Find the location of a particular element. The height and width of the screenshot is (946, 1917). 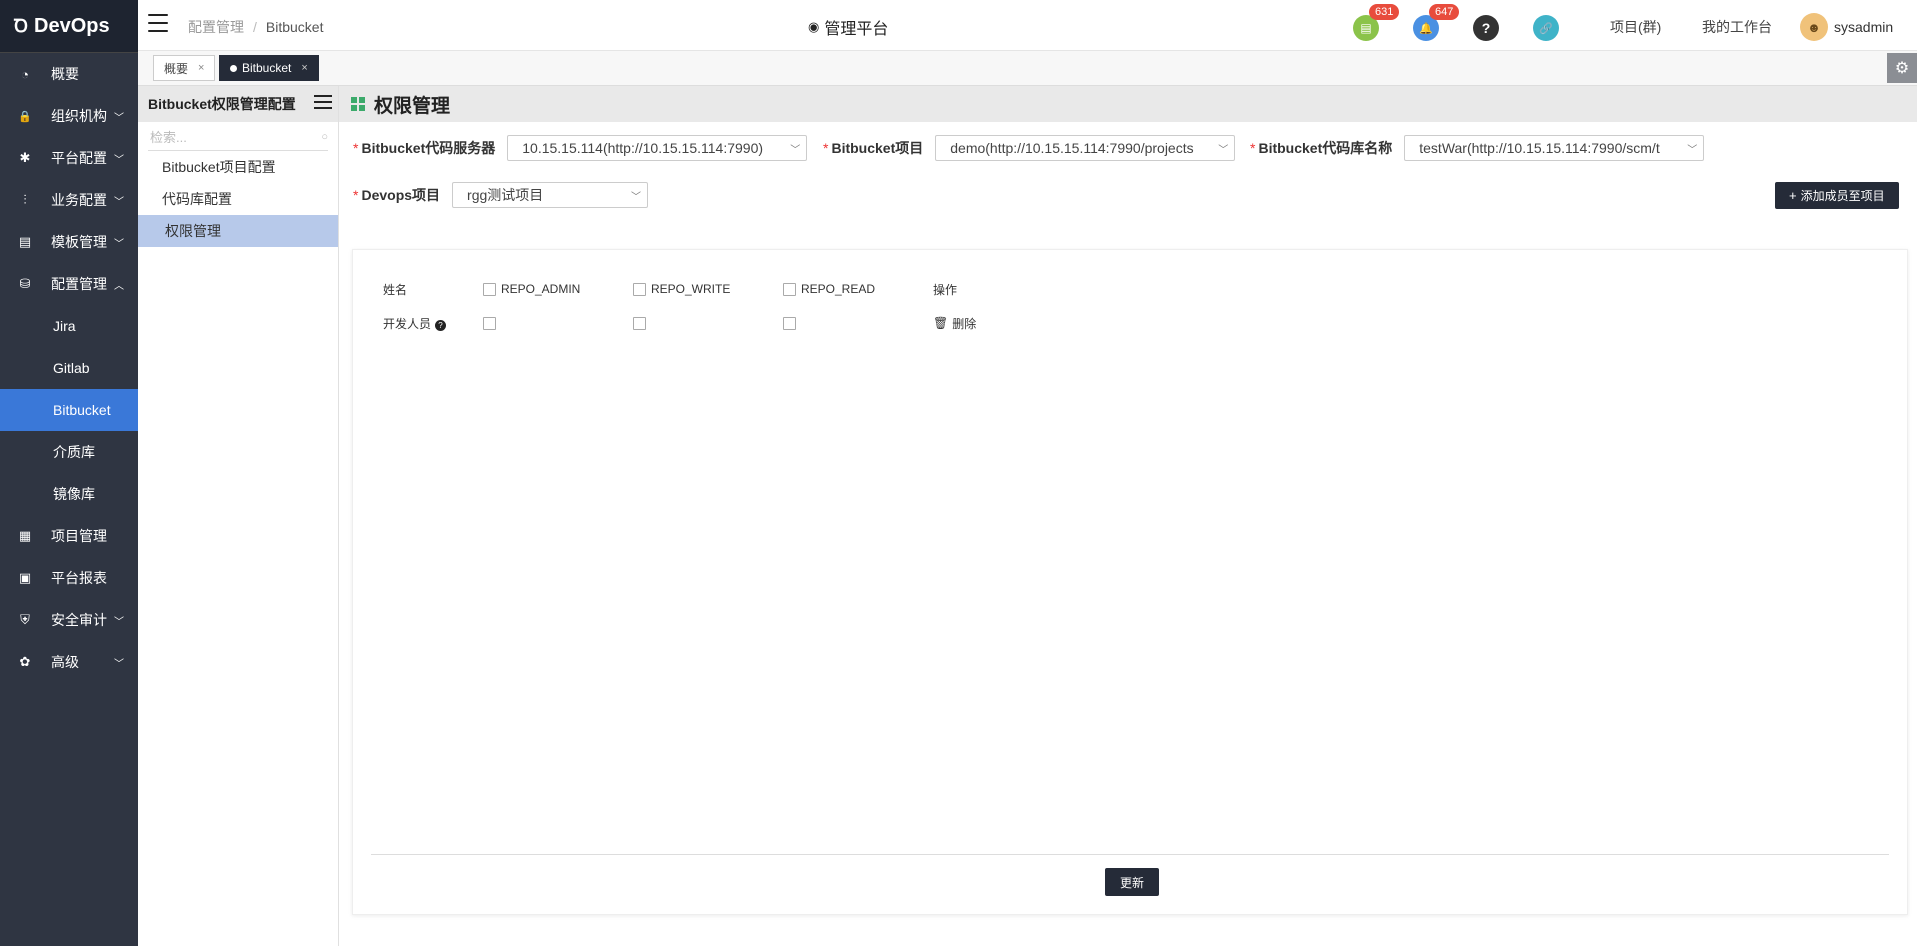

sidebar-item-platform-config: ✱ 平台配置 ﹀ is located at coordinates (69, 158).